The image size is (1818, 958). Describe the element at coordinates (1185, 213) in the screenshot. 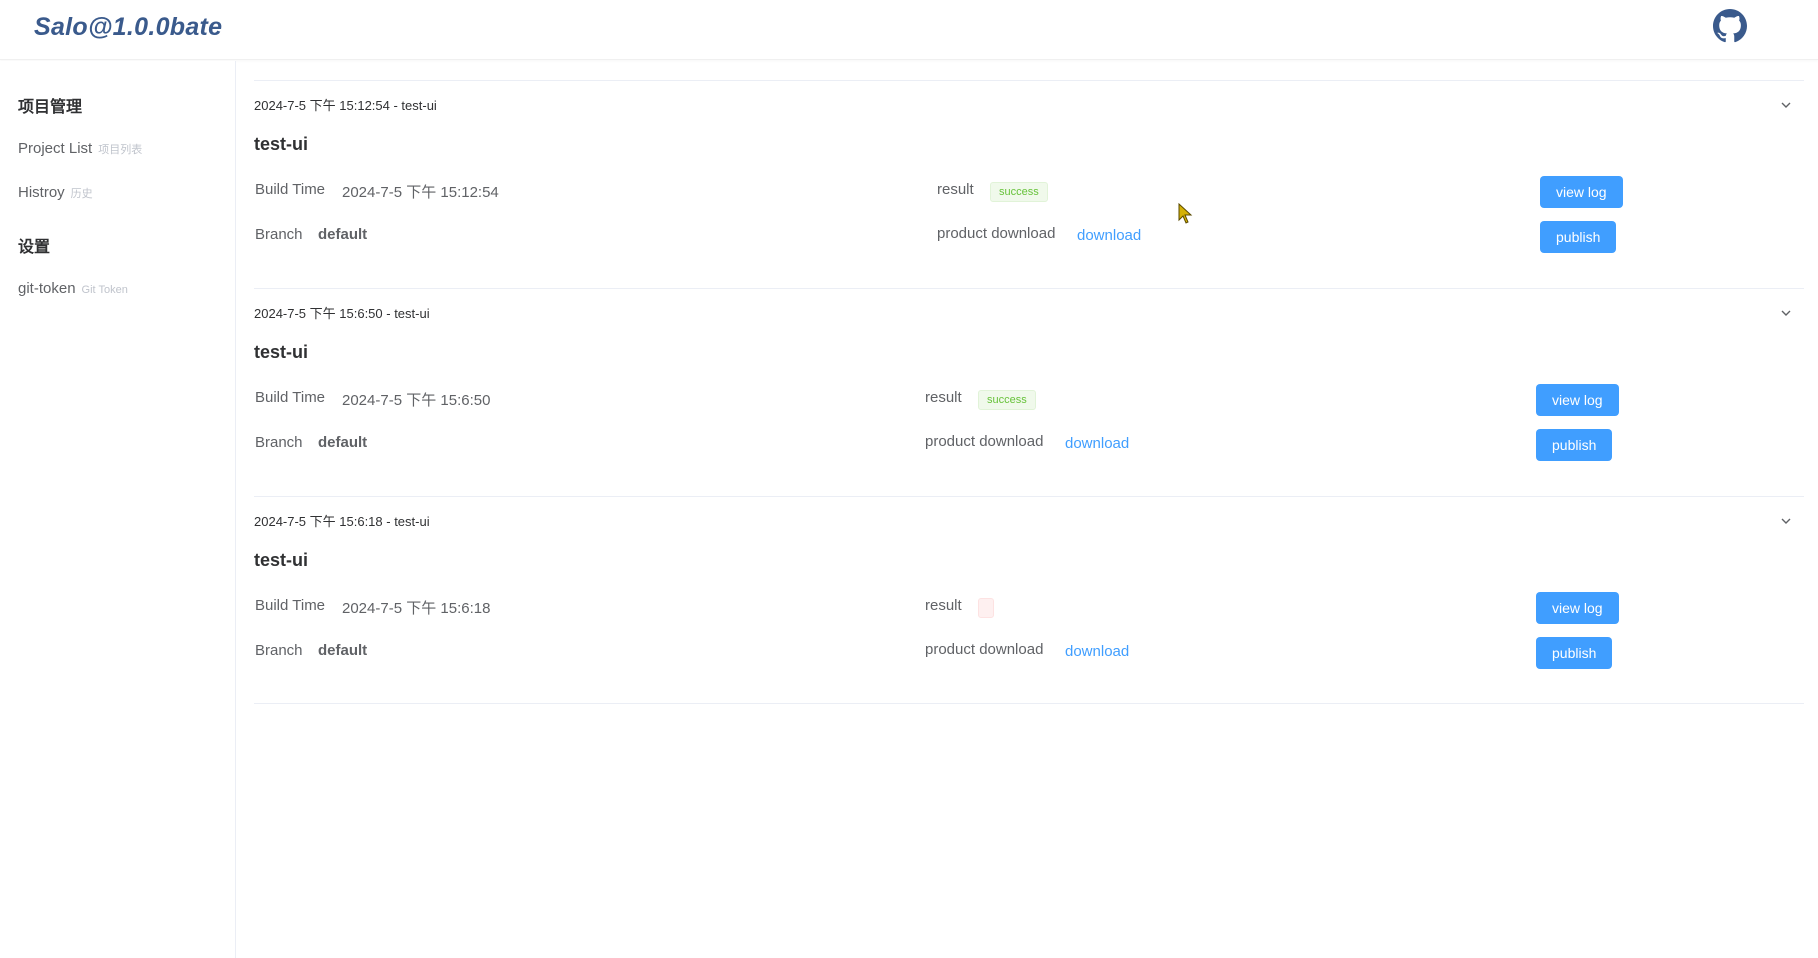

I see `mouse-cursor-icon` at that location.